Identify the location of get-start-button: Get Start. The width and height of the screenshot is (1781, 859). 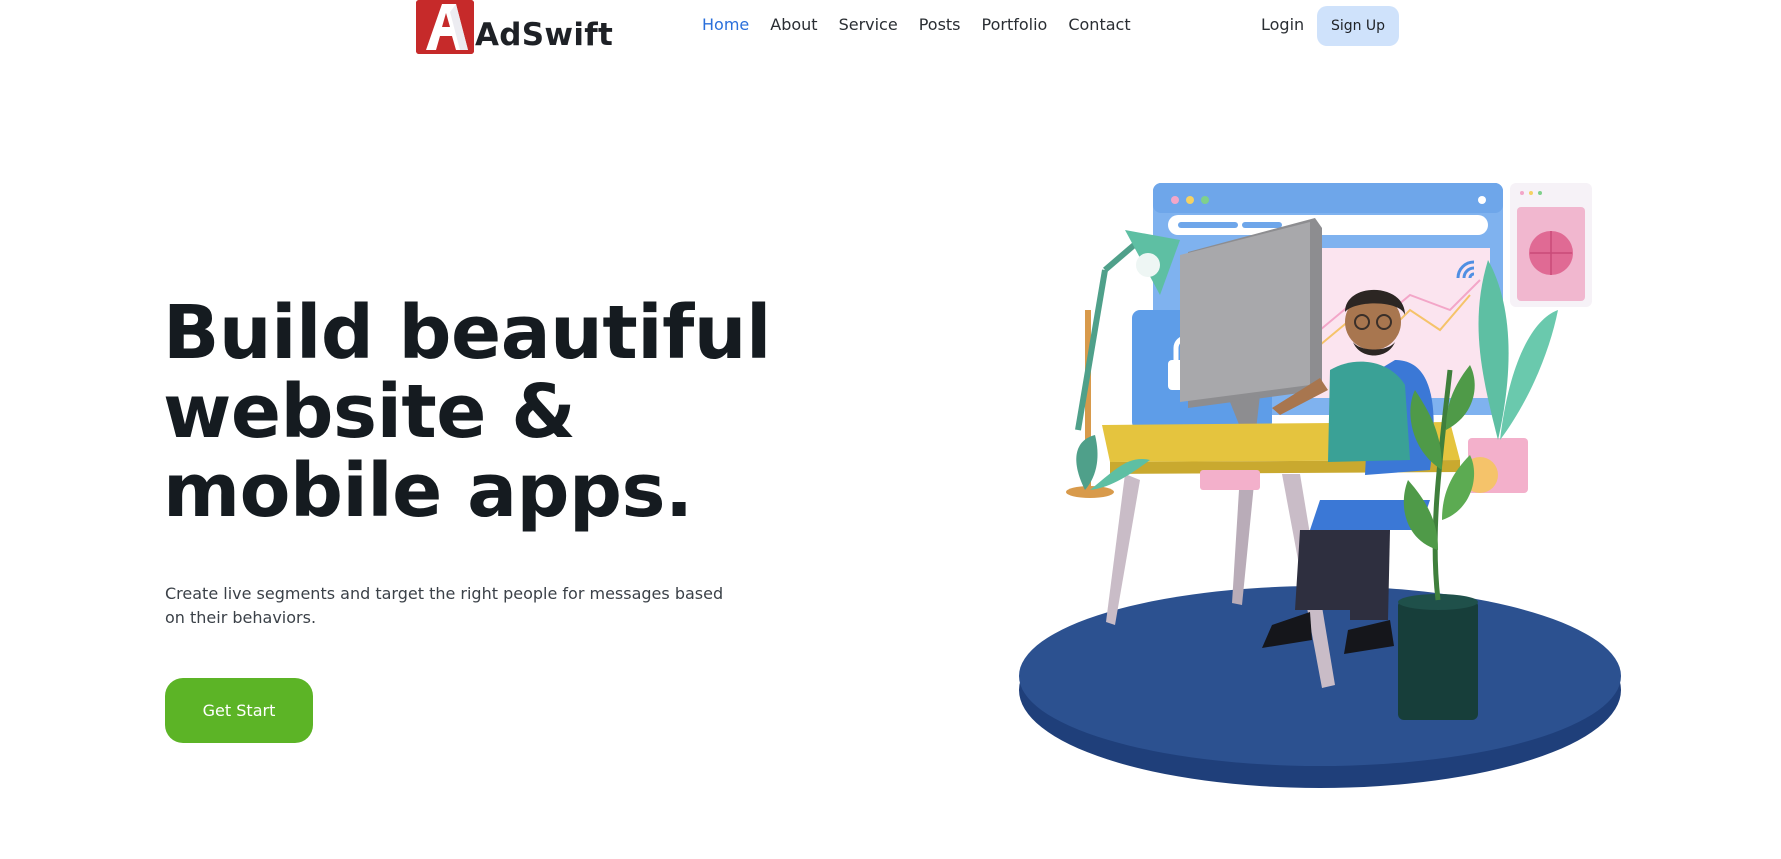
(239, 710).